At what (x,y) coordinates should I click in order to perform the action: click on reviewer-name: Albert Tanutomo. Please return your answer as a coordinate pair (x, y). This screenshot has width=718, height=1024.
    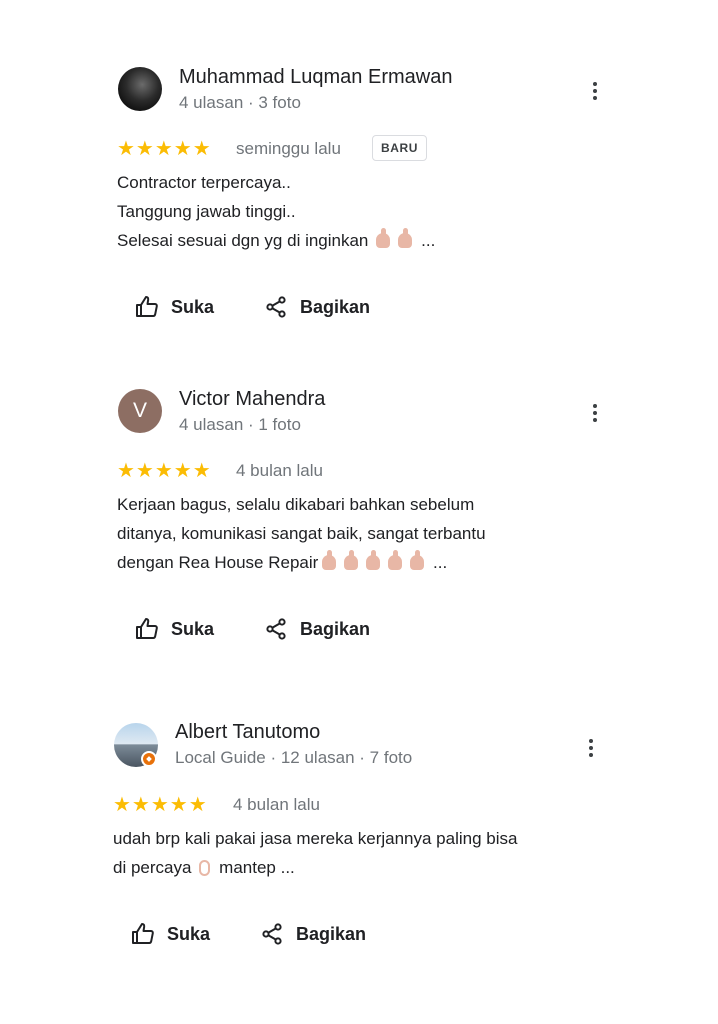
    Looking at the image, I should click on (247, 732).